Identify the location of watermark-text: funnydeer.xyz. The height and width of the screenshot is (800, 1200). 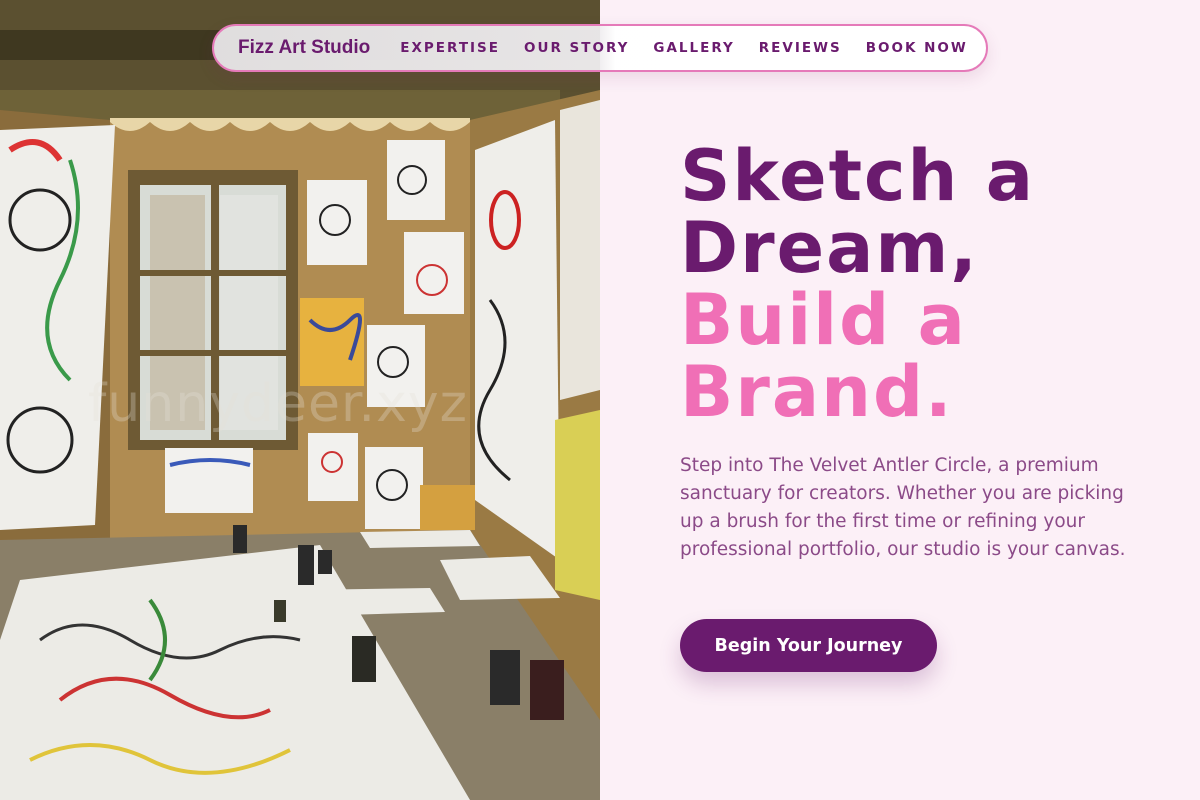
(278, 404).